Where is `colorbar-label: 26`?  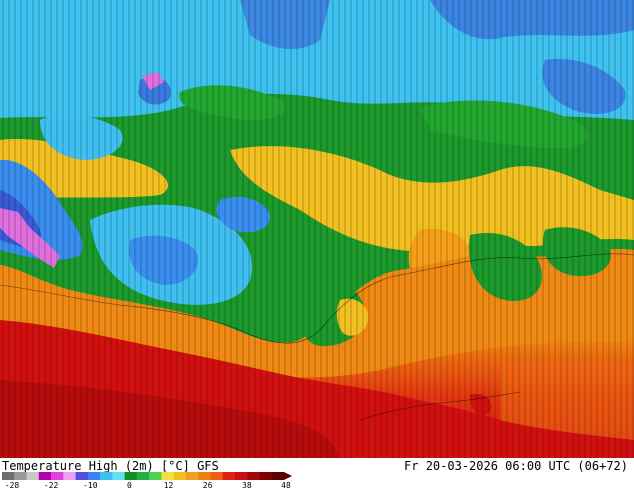
colorbar-label: 26 is located at coordinates (207, 485).